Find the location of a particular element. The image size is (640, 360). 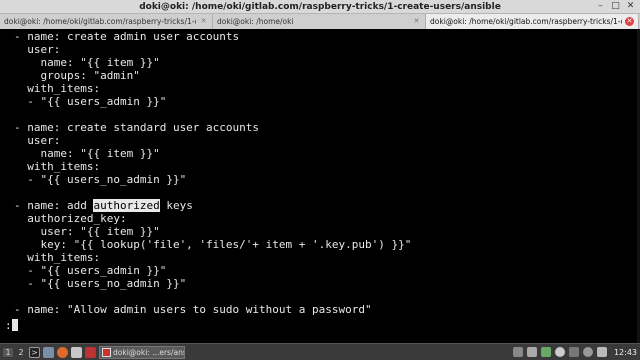

system-tray: 12:43 is located at coordinates (574, 352).